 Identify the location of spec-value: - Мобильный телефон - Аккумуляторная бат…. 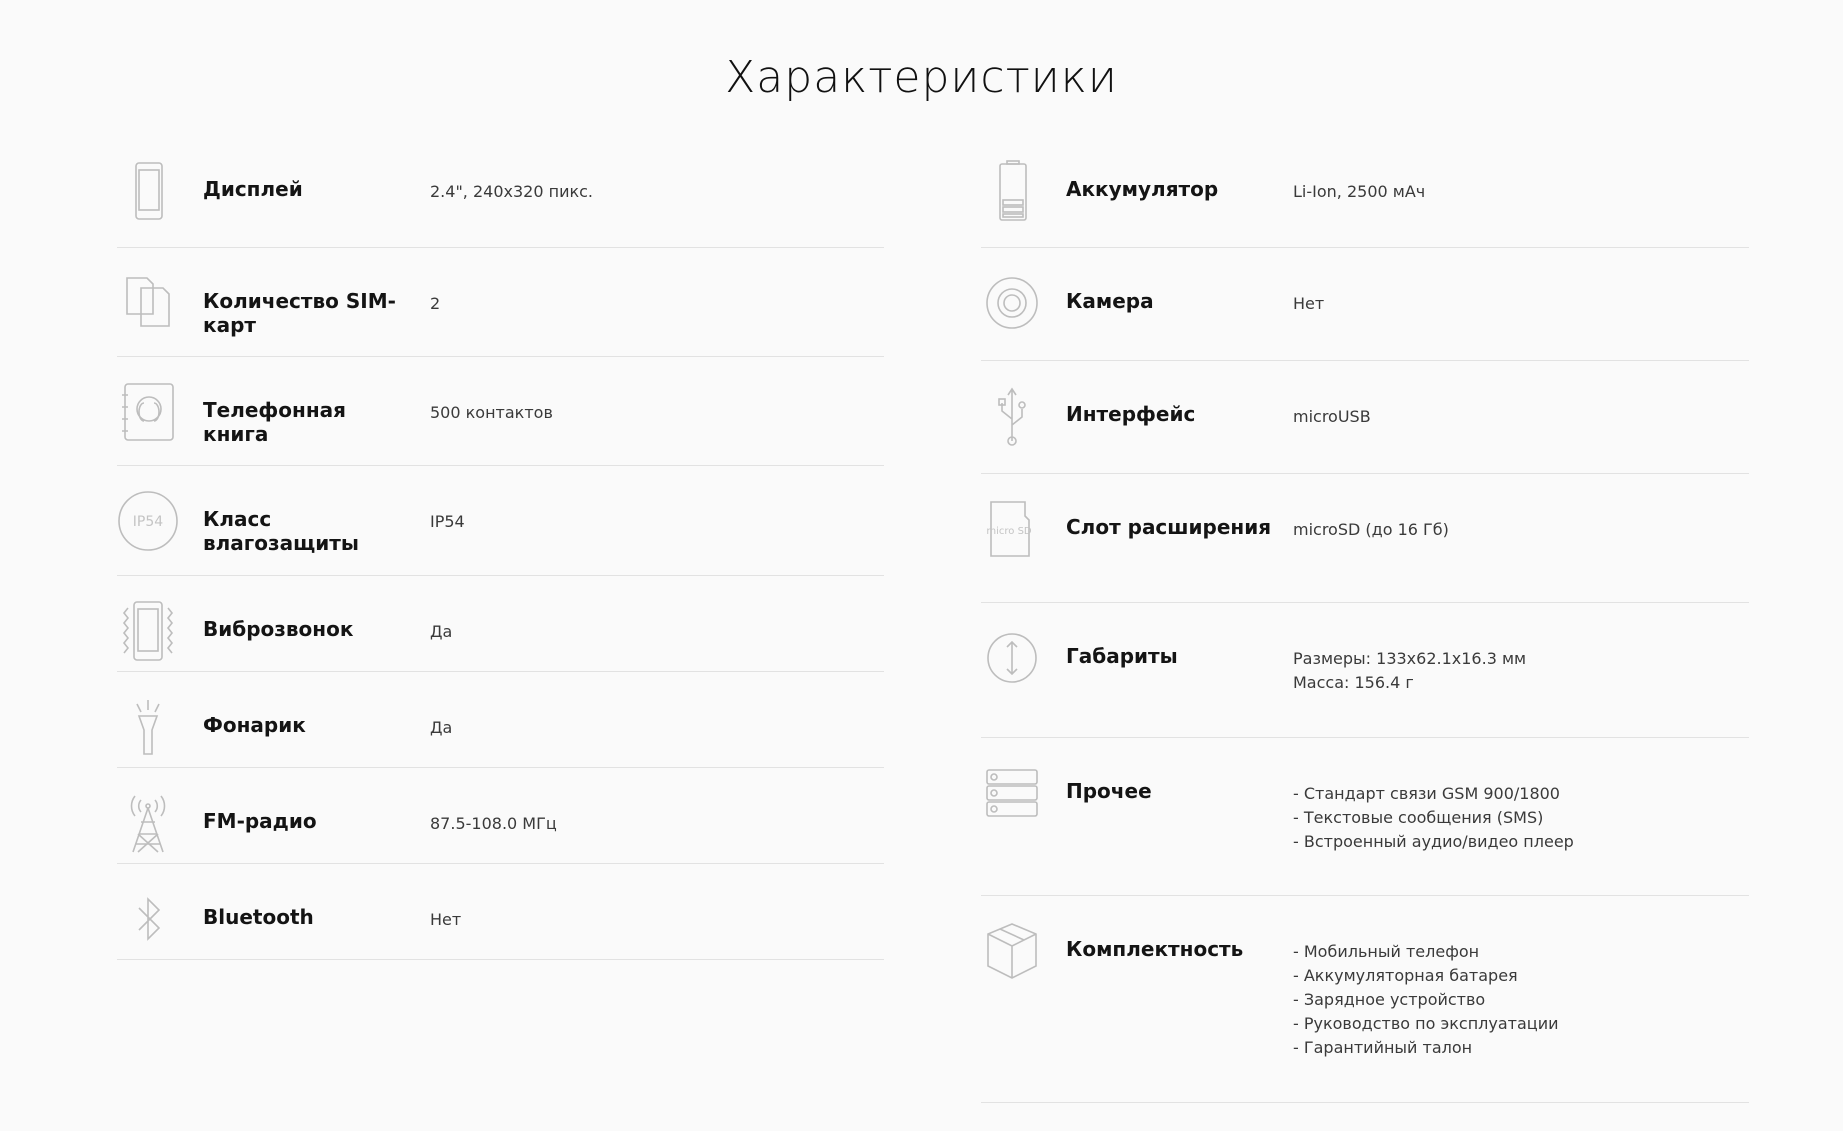
(1426, 999).